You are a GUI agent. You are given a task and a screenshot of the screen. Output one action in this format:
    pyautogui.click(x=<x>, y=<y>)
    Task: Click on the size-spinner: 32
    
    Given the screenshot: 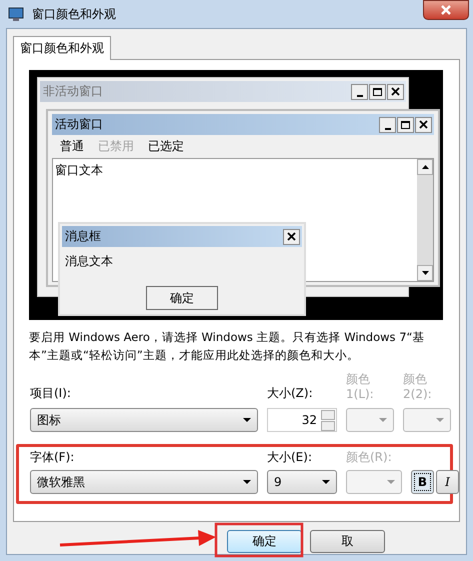 What is the action you would take?
    pyautogui.click(x=302, y=420)
    